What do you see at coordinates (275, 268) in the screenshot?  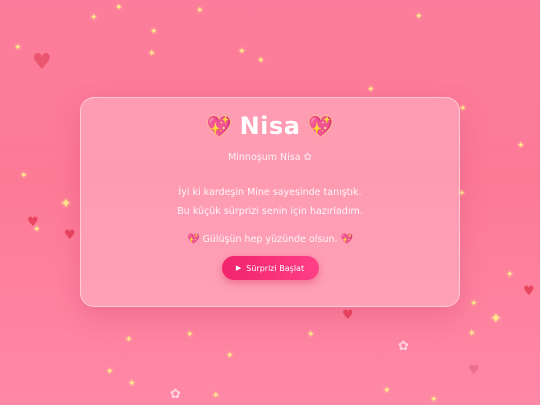 I see `start-surprise-label: Sürprizi Başlat` at bounding box center [275, 268].